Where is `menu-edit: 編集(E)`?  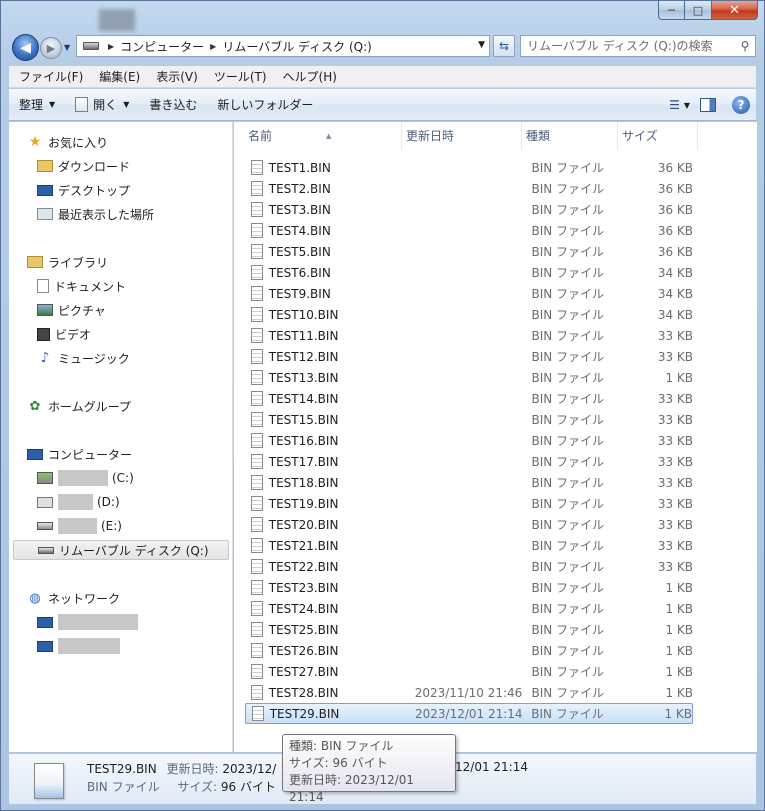
menu-edit: 編集(E) is located at coordinates (119, 77).